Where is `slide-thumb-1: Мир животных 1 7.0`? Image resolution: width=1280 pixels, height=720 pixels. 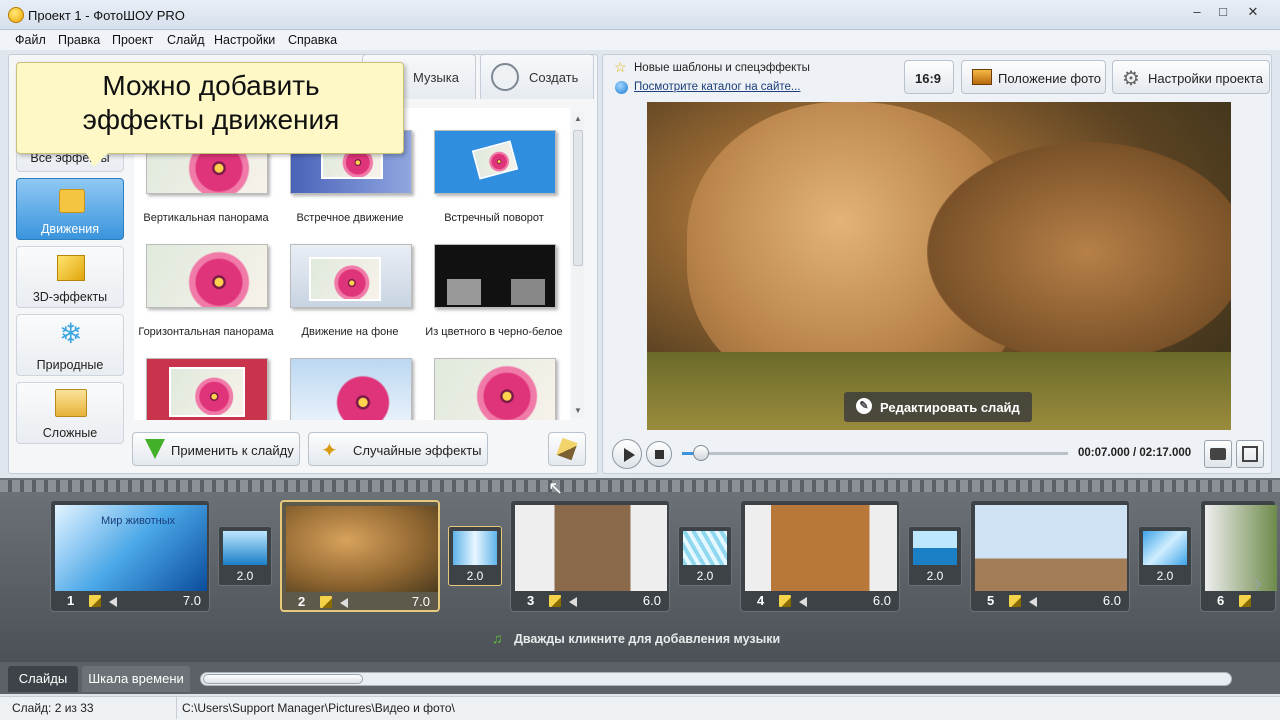 slide-thumb-1: Мир животных 1 7.0 is located at coordinates (130, 556).